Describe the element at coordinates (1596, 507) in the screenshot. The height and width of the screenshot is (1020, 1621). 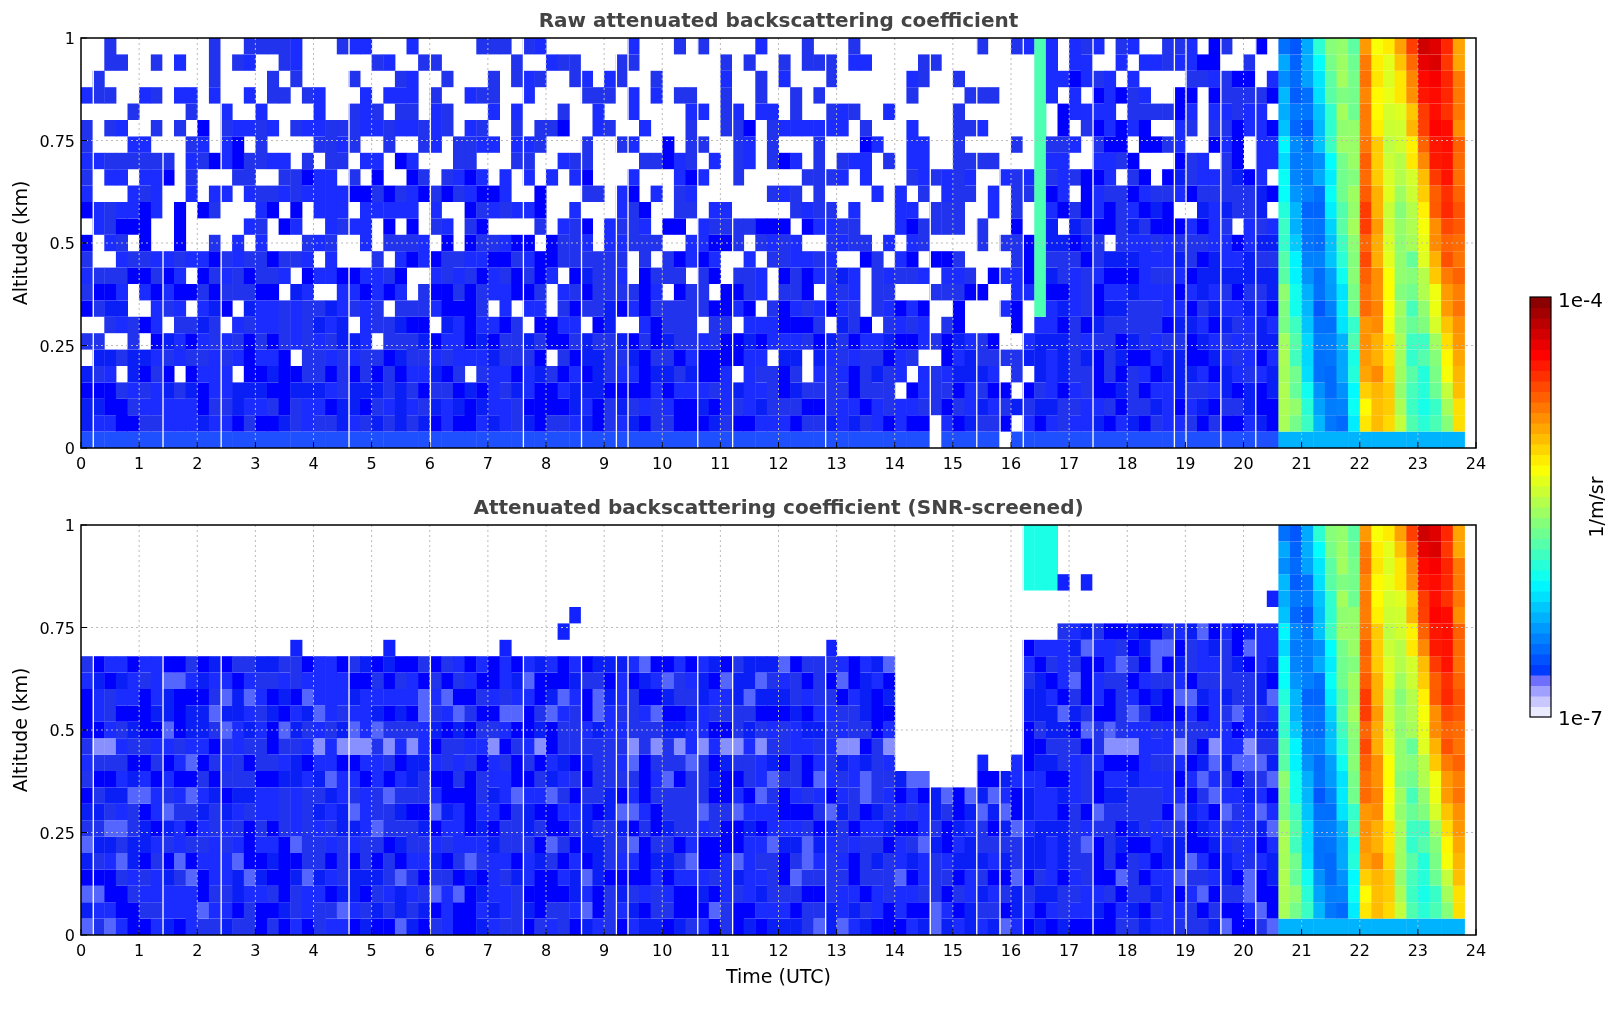
I see `axis-label: 1/m/sr` at that location.